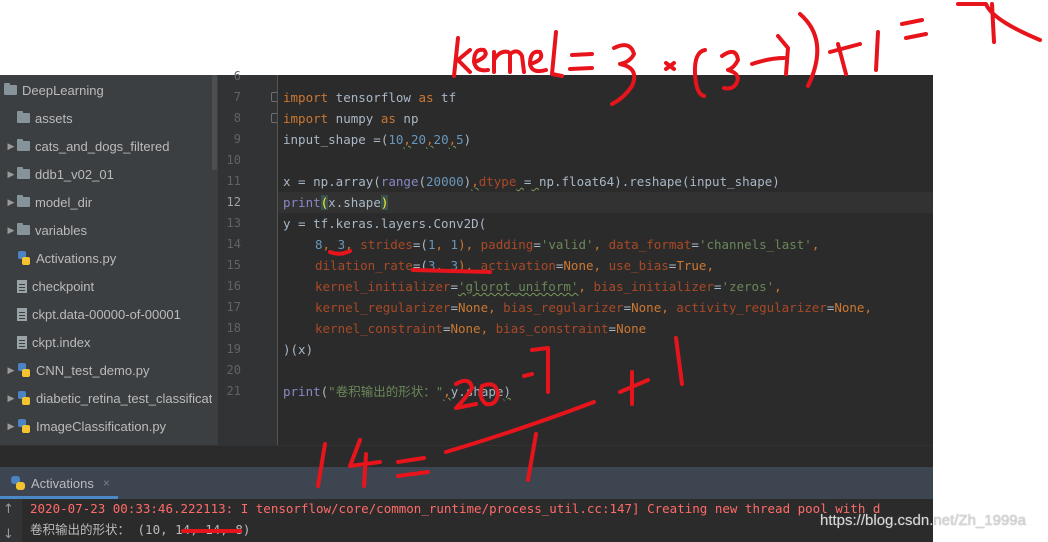 Image resolution: width=1048 pixels, height=542 pixels. I want to click on tree-item: ▶ CNN_test_demo.py, so click(75, 370).